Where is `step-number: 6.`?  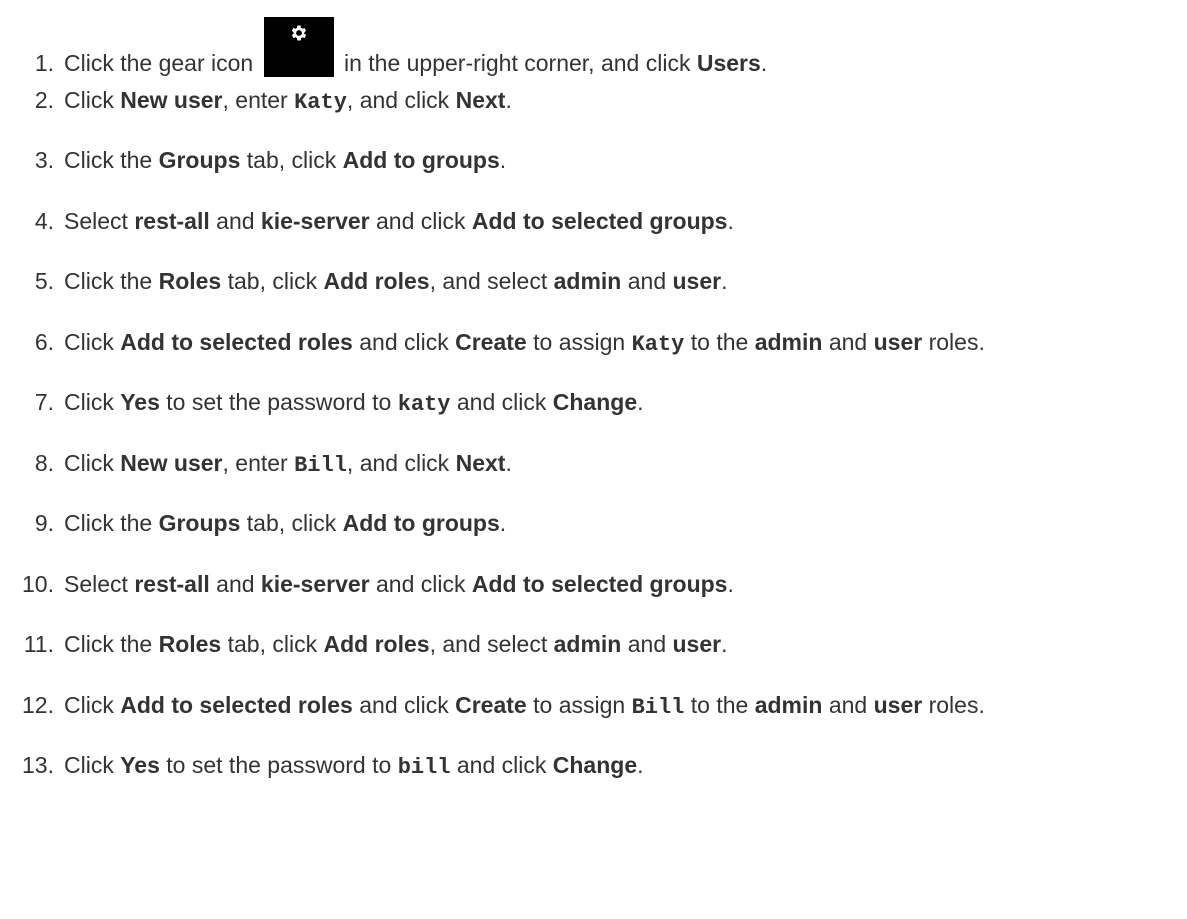
step-number: 6. is located at coordinates (44, 342).